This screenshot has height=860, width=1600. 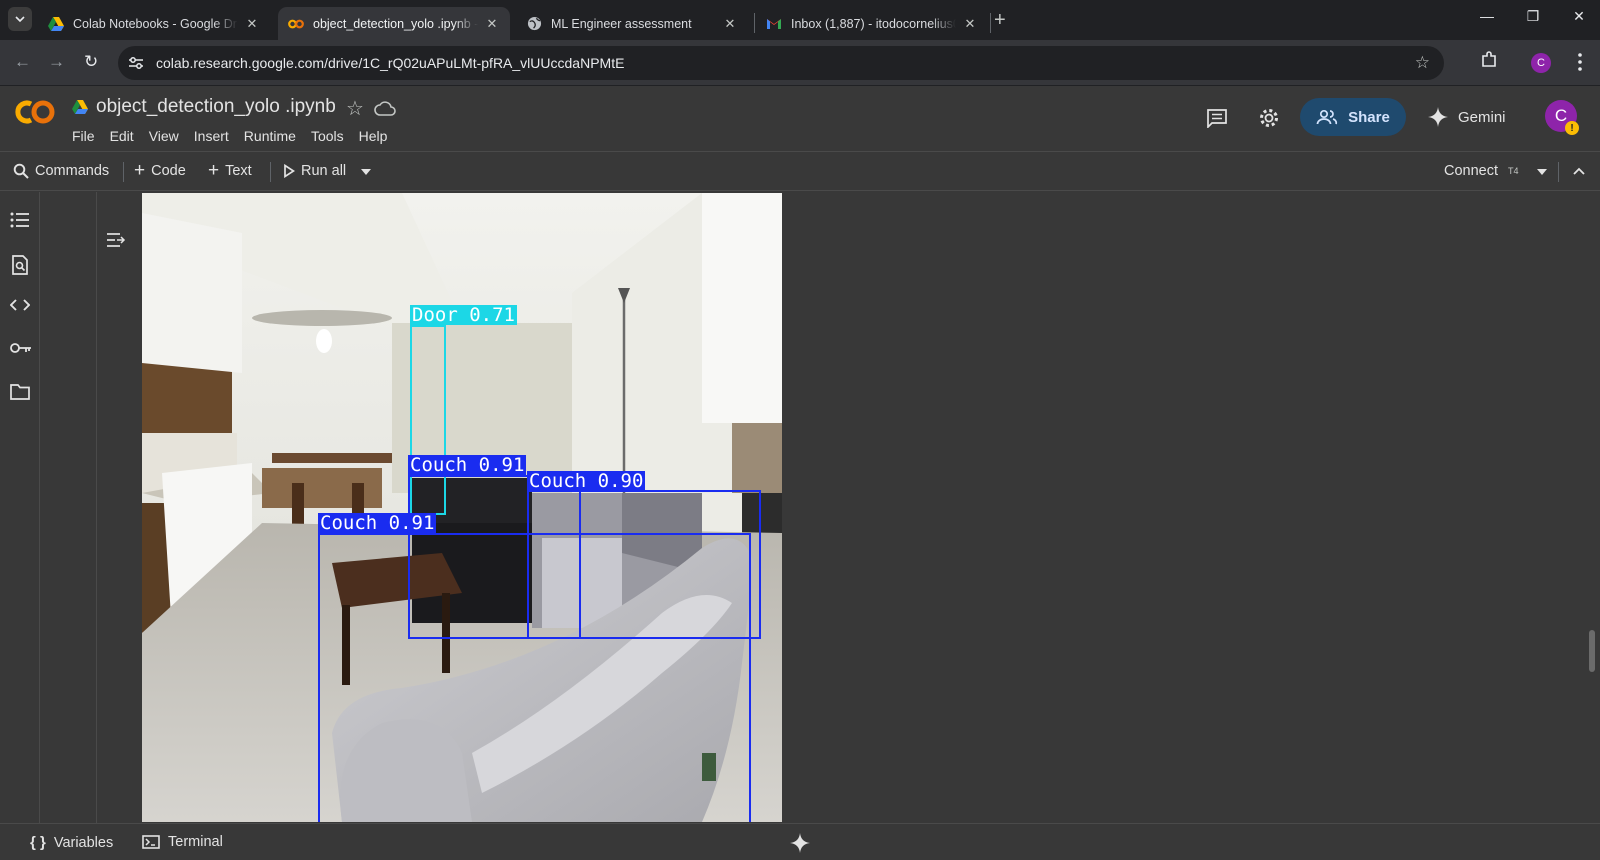 What do you see at coordinates (1217, 118) in the screenshot?
I see `comments-icon` at bounding box center [1217, 118].